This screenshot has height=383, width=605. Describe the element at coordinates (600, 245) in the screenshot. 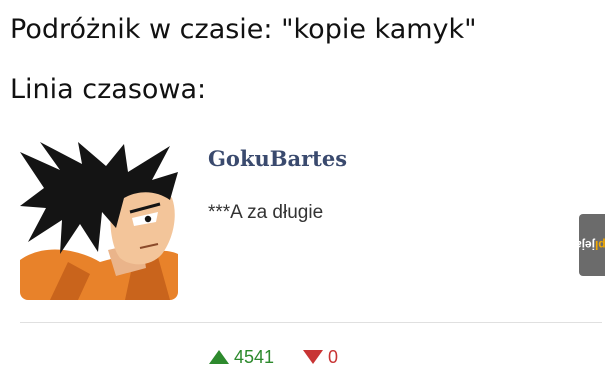

I see `watermark-tld: .pl` at that location.